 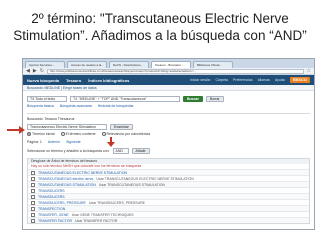 I want to click on search-button: Buscar, so click(x=193, y=99).